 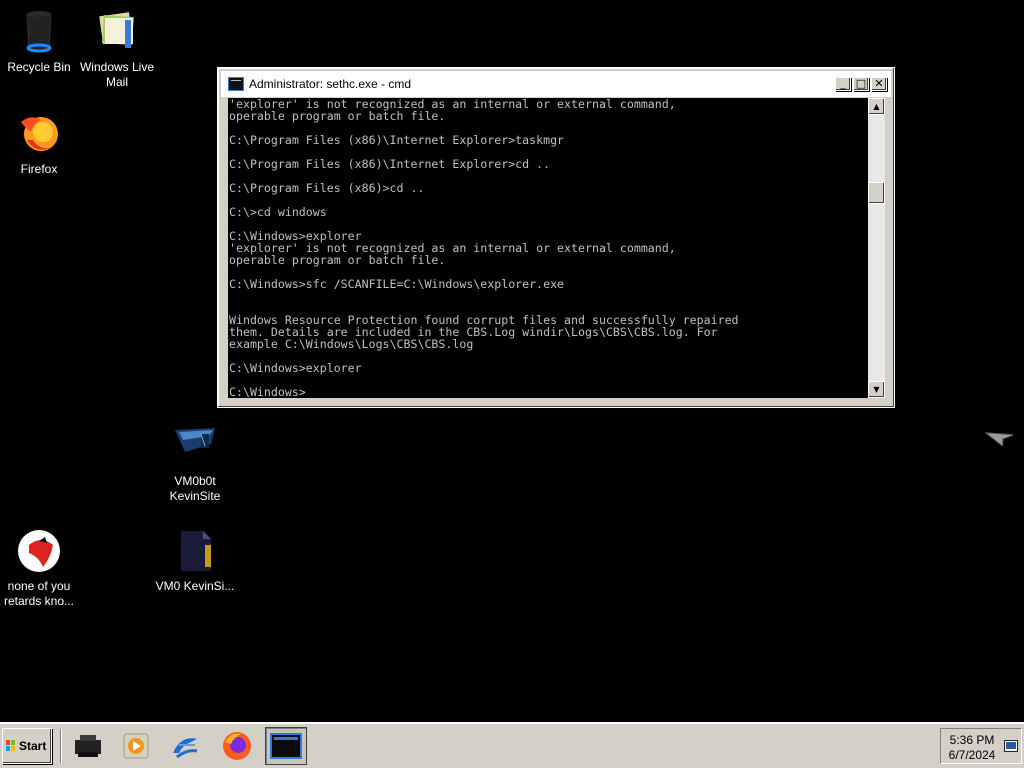 I want to click on desktop-icon-firefox: Firefox, so click(x=40, y=143).